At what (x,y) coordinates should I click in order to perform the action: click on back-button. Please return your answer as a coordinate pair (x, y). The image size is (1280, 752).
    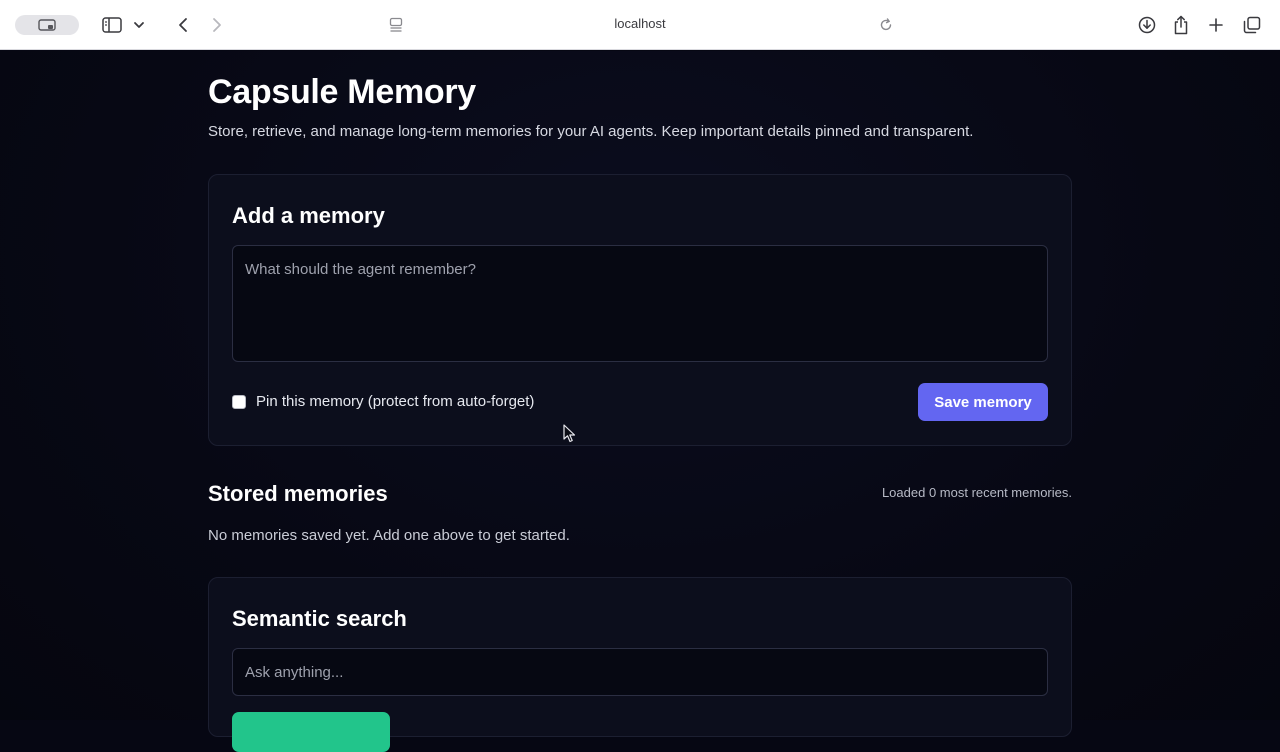
    Looking at the image, I should click on (183, 25).